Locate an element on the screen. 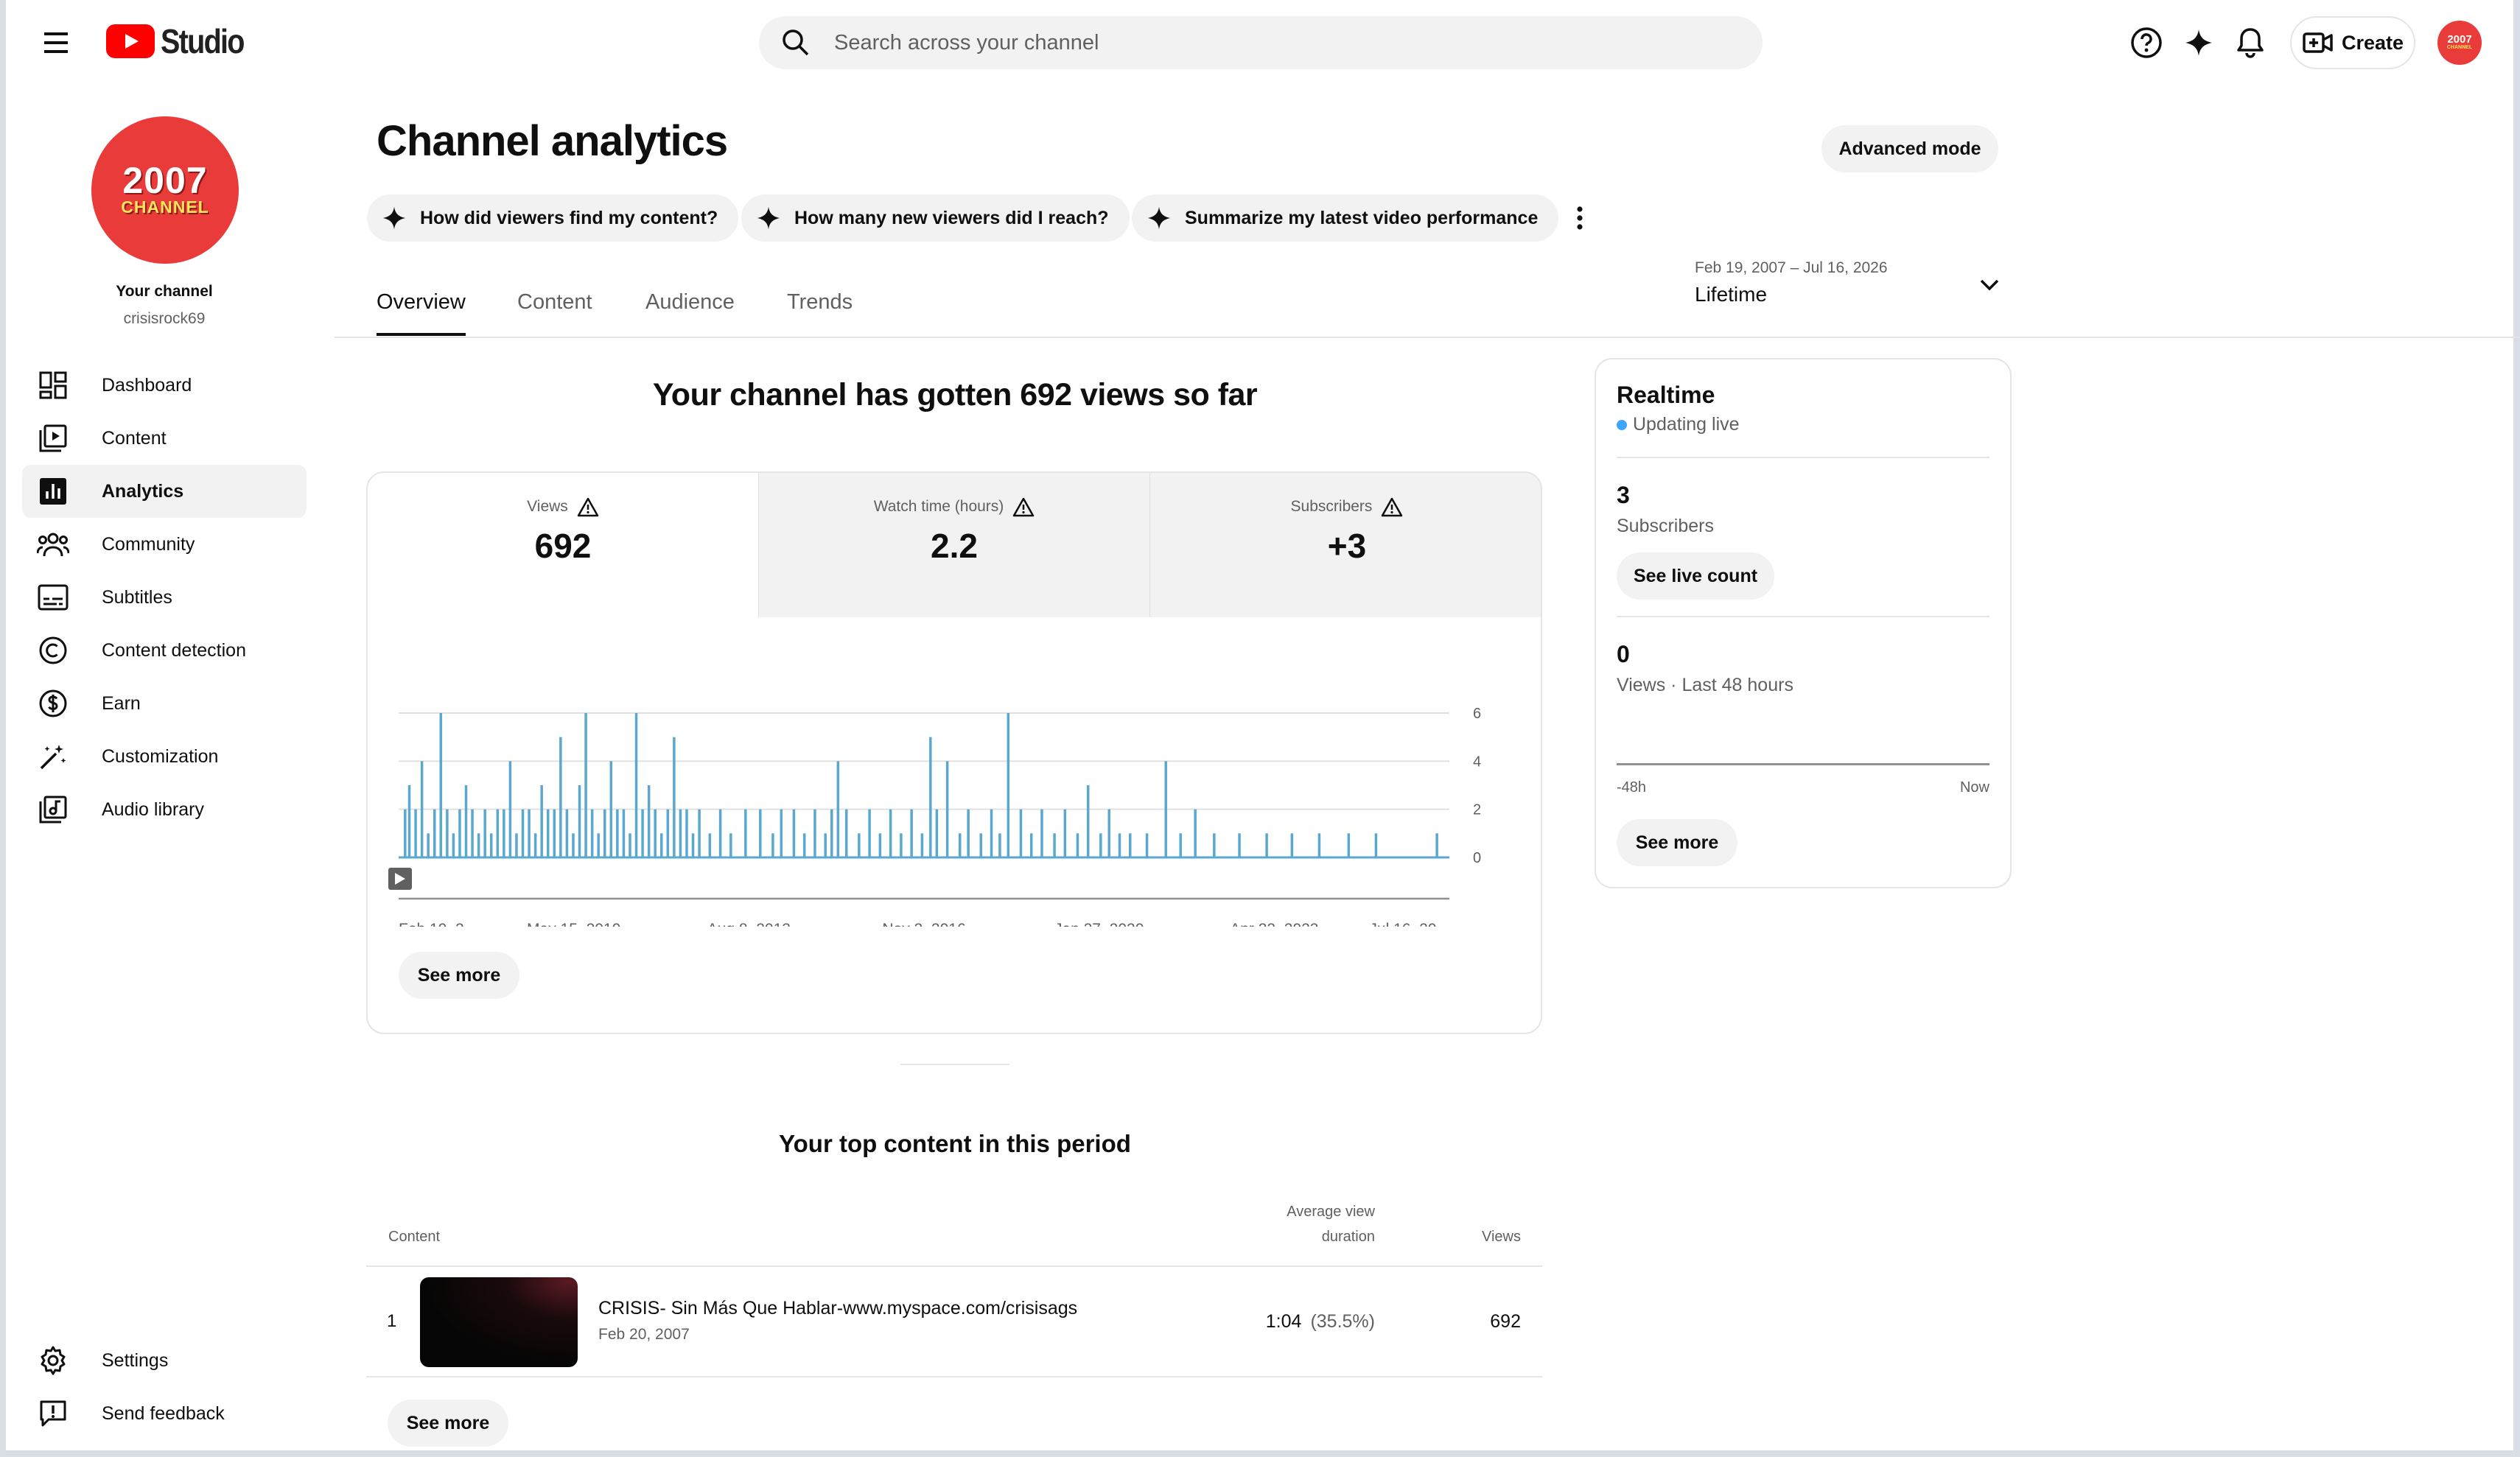  sidebar-item-label: Send feedback is located at coordinates (163, 1413).